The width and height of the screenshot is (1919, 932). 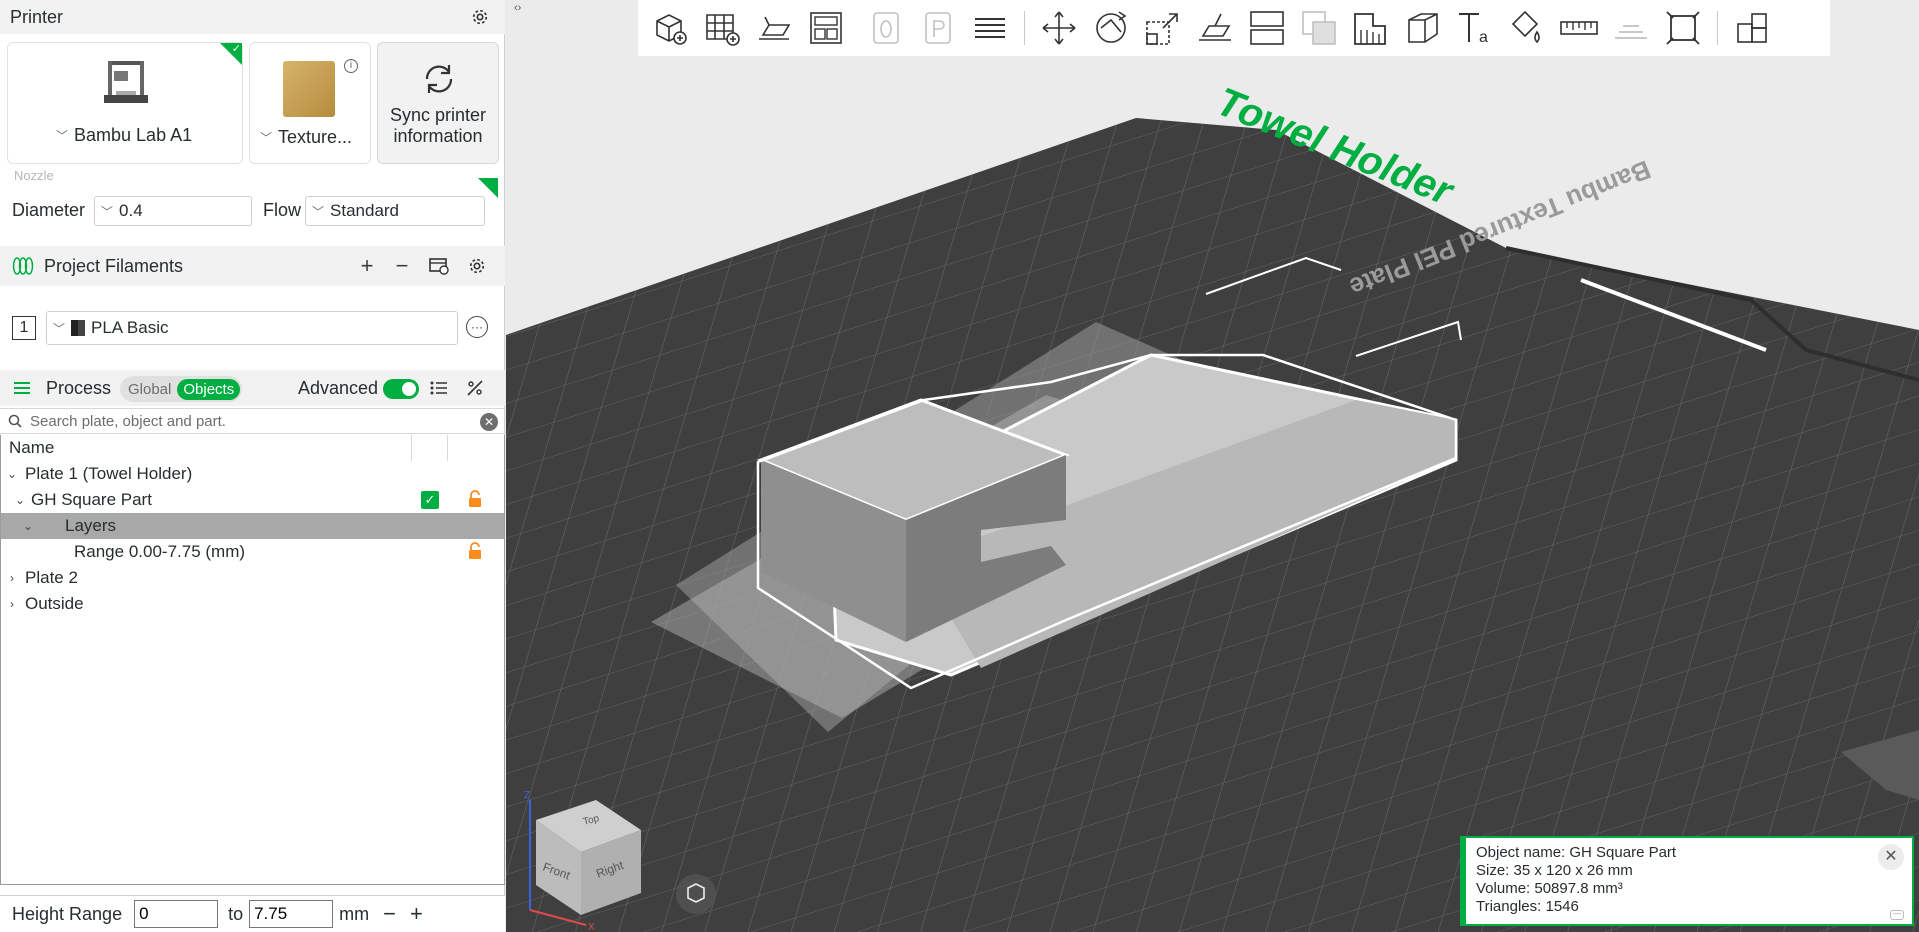 I want to click on search-input, so click(x=250, y=421).